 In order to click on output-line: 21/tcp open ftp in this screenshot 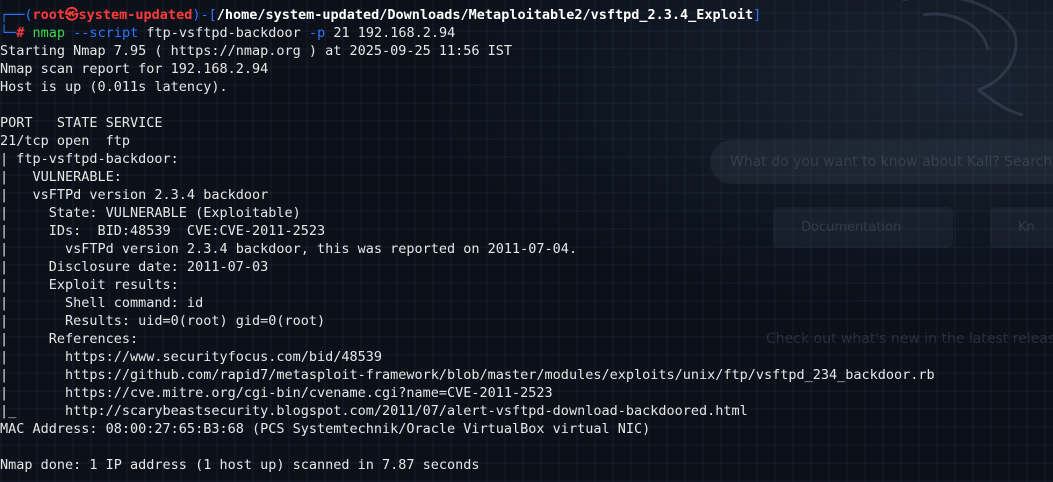, I will do `click(65, 141)`.